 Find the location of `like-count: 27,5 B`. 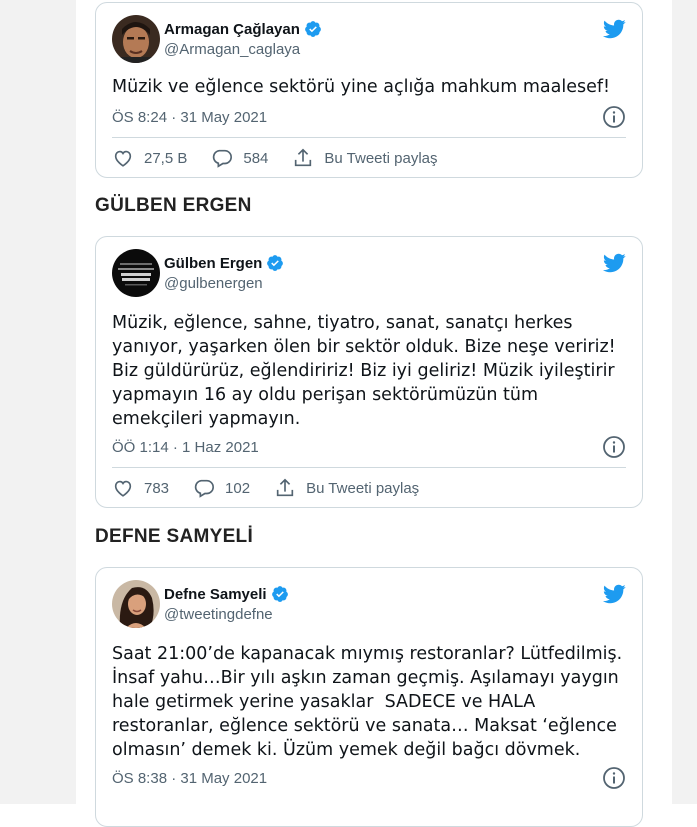

like-count: 27,5 B is located at coordinates (166, 158).